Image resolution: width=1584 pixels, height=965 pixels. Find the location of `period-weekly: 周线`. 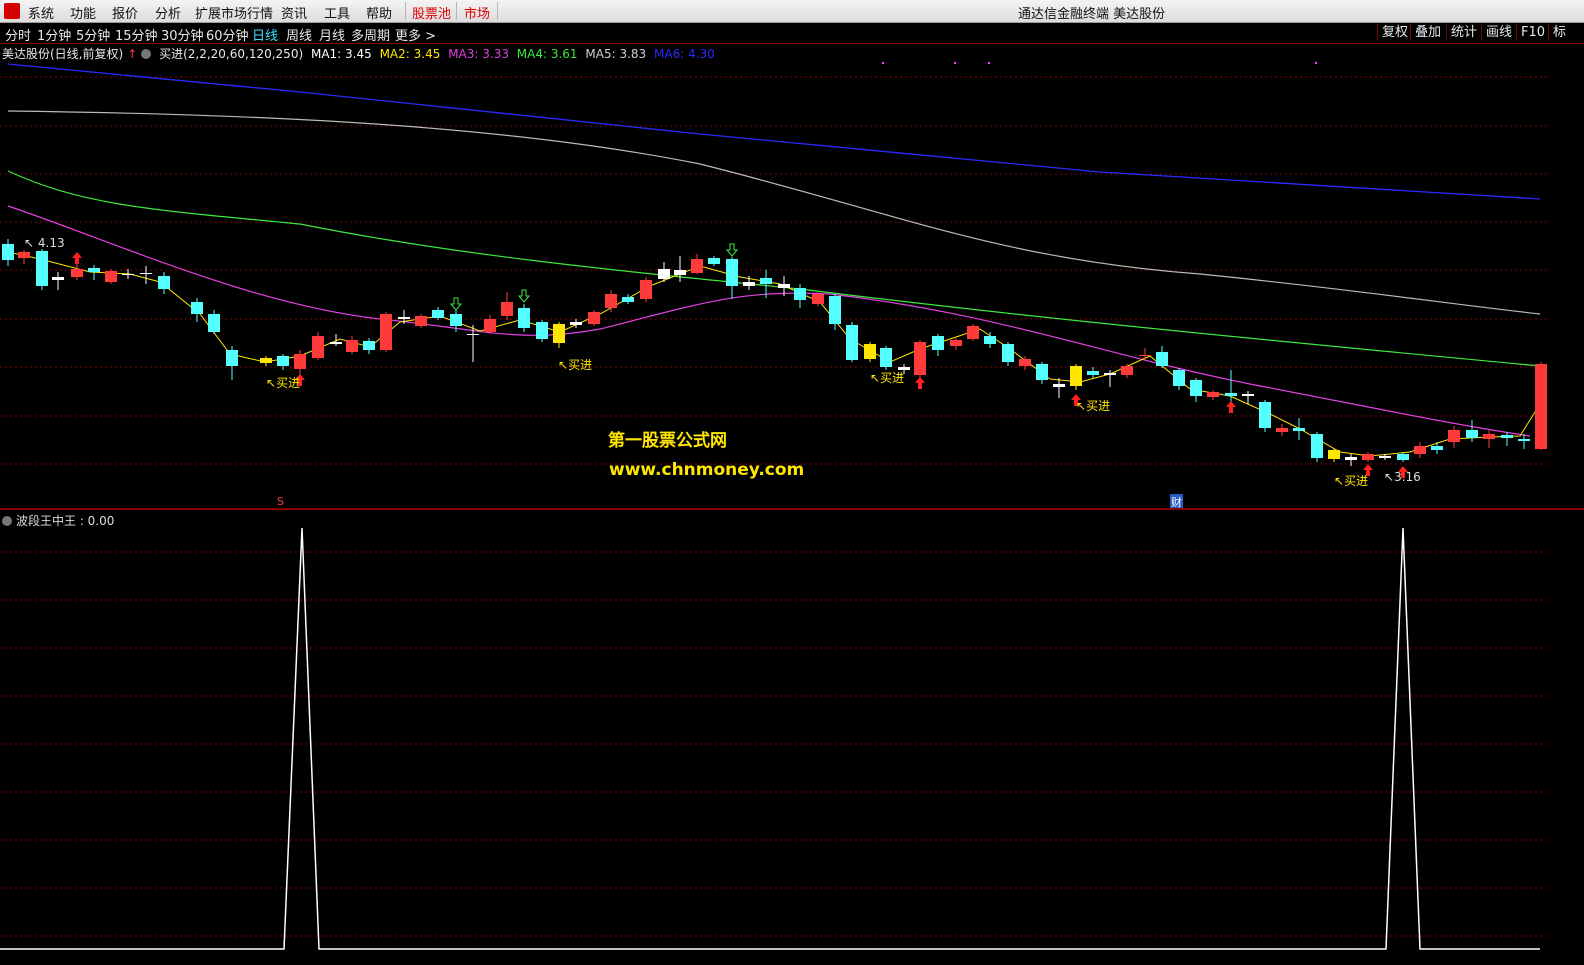

period-weekly: 周线 is located at coordinates (299, 34).